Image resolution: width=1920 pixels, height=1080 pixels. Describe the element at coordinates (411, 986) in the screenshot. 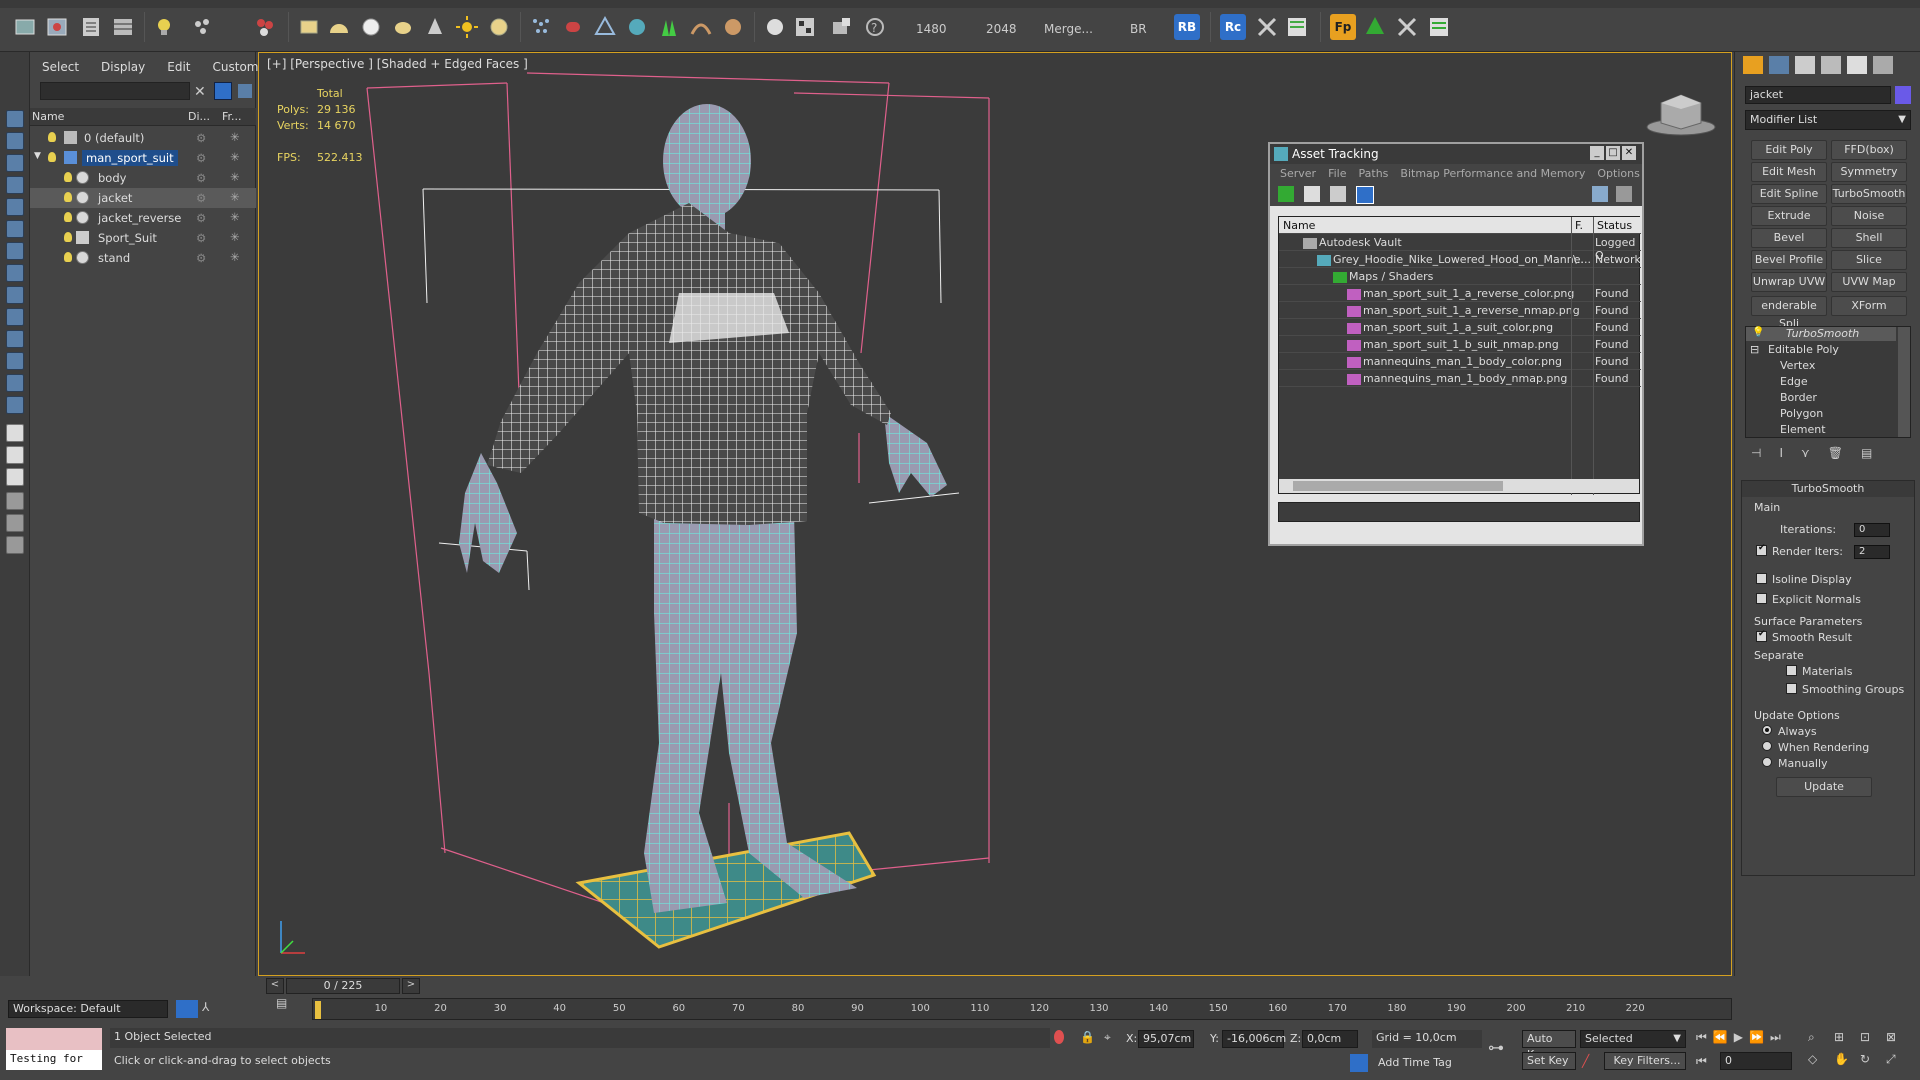

I see `time-slider-next-icon: >` at that location.